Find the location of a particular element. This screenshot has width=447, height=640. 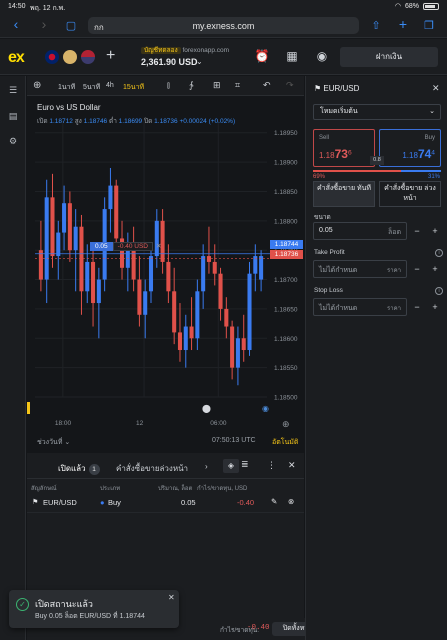

sl-increase-button: + is located at coordinates (435, 307).